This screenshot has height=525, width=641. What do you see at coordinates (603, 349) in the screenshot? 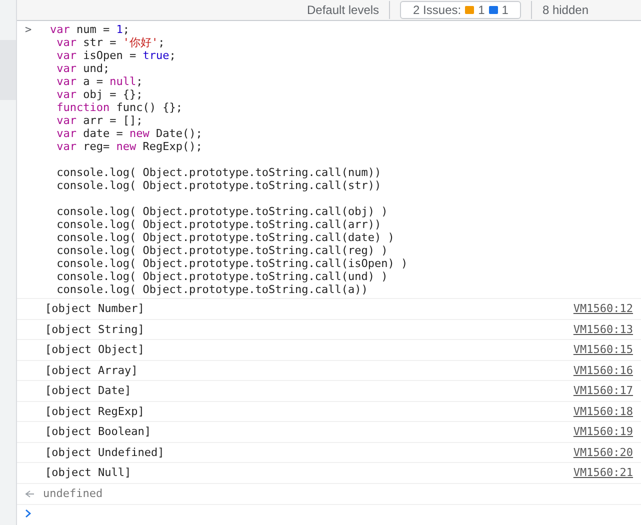
I see `source-link: VM1560:15` at bounding box center [603, 349].